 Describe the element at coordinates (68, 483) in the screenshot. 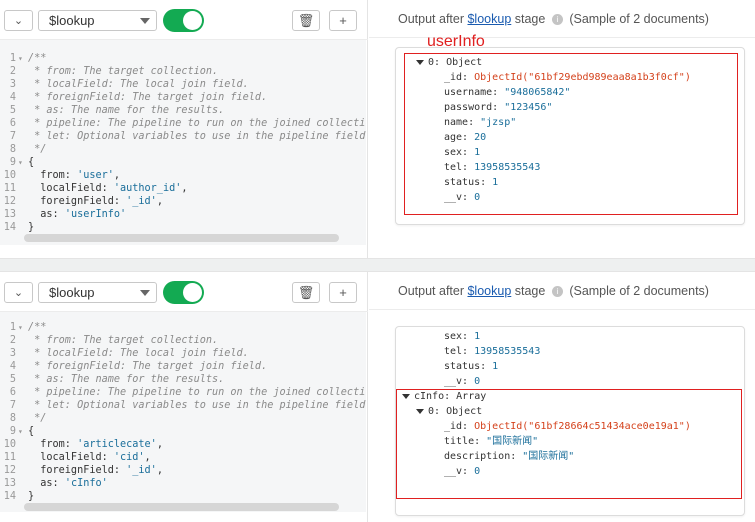

I see `code-text: as: 'cInfo'` at that location.